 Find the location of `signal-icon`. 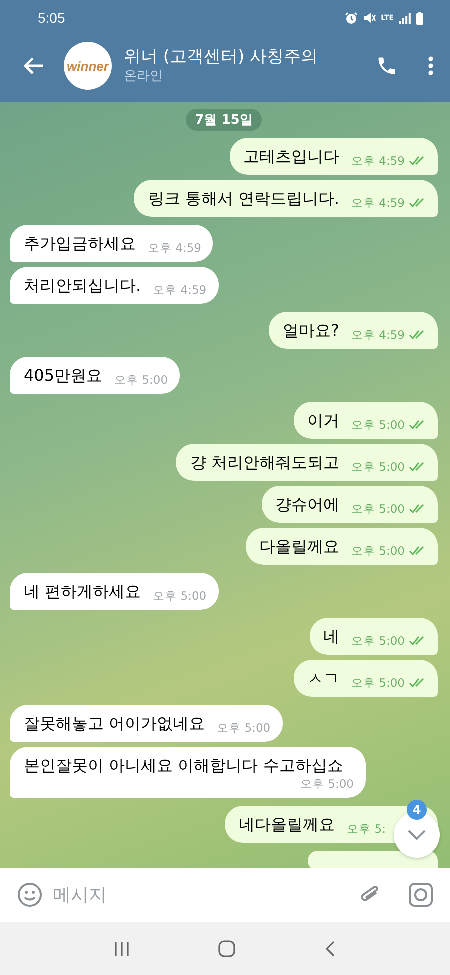

signal-icon is located at coordinates (405, 18).